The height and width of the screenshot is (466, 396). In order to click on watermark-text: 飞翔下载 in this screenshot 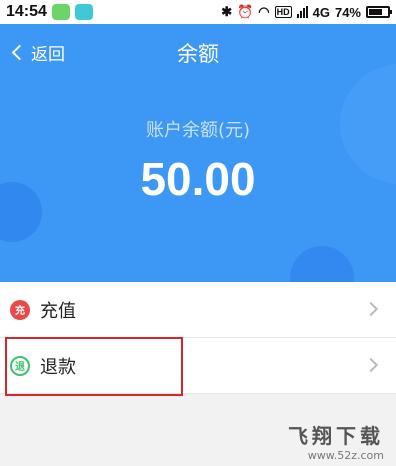, I will do `click(336, 436)`.